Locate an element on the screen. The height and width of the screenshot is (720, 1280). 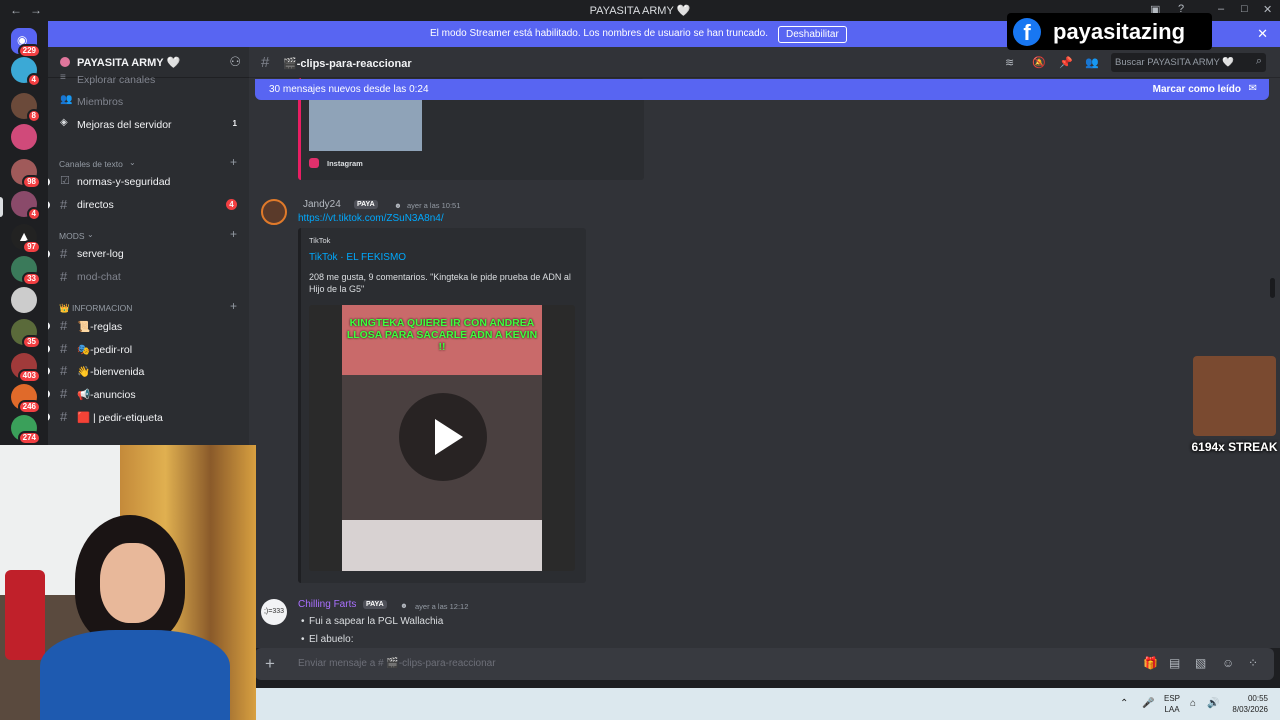
embed-title: TikTok · EL FEKISMO is located at coordinates (357, 257).